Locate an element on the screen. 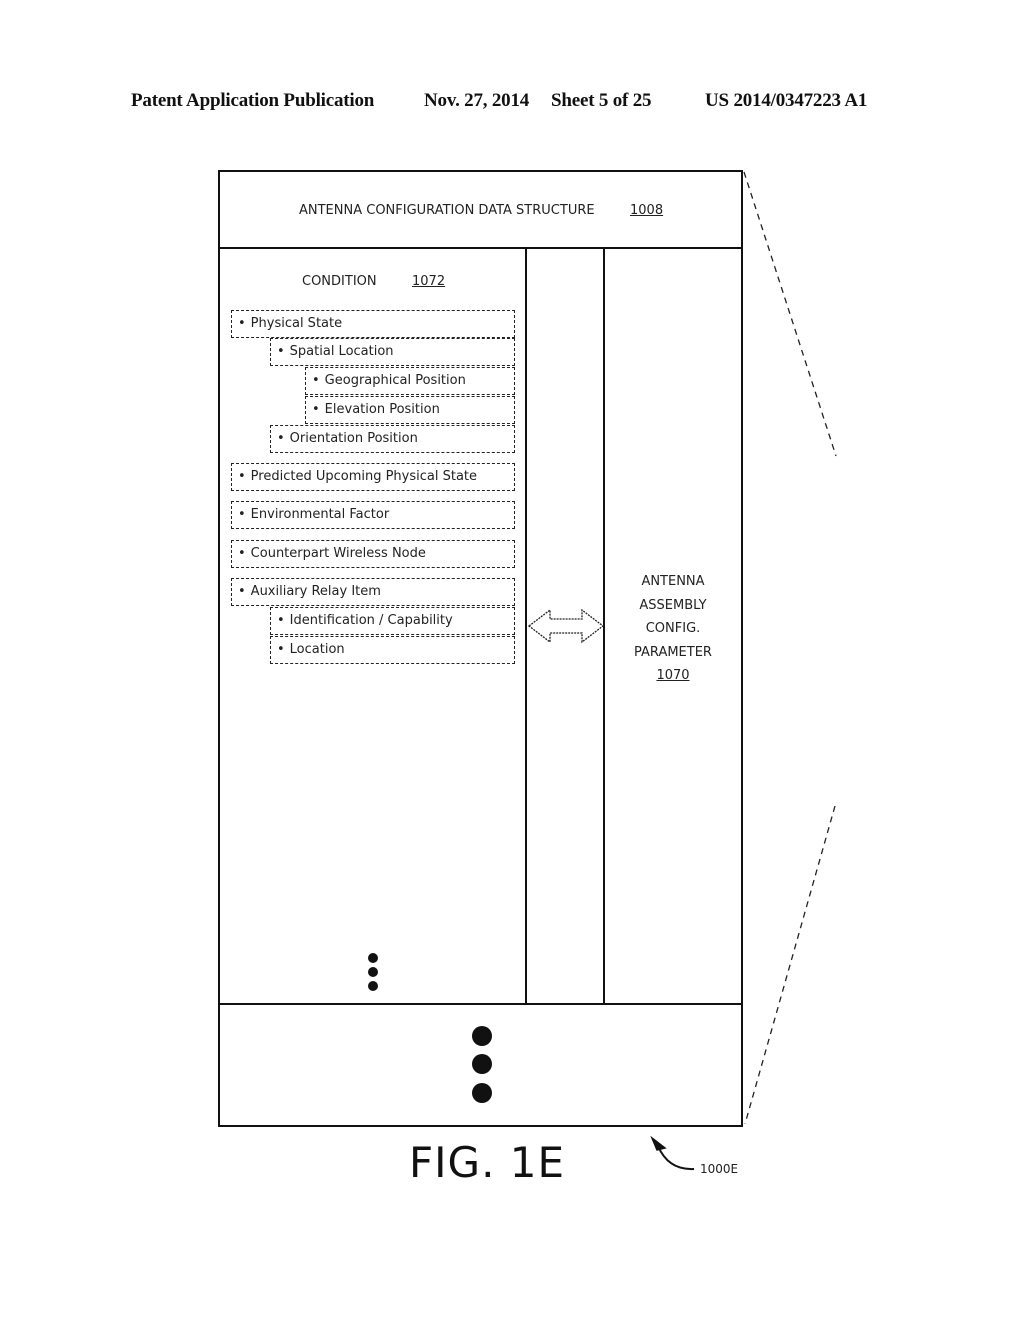 The image size is (1024, 1320). projection-line-lower is located at coordinates (790, 965).